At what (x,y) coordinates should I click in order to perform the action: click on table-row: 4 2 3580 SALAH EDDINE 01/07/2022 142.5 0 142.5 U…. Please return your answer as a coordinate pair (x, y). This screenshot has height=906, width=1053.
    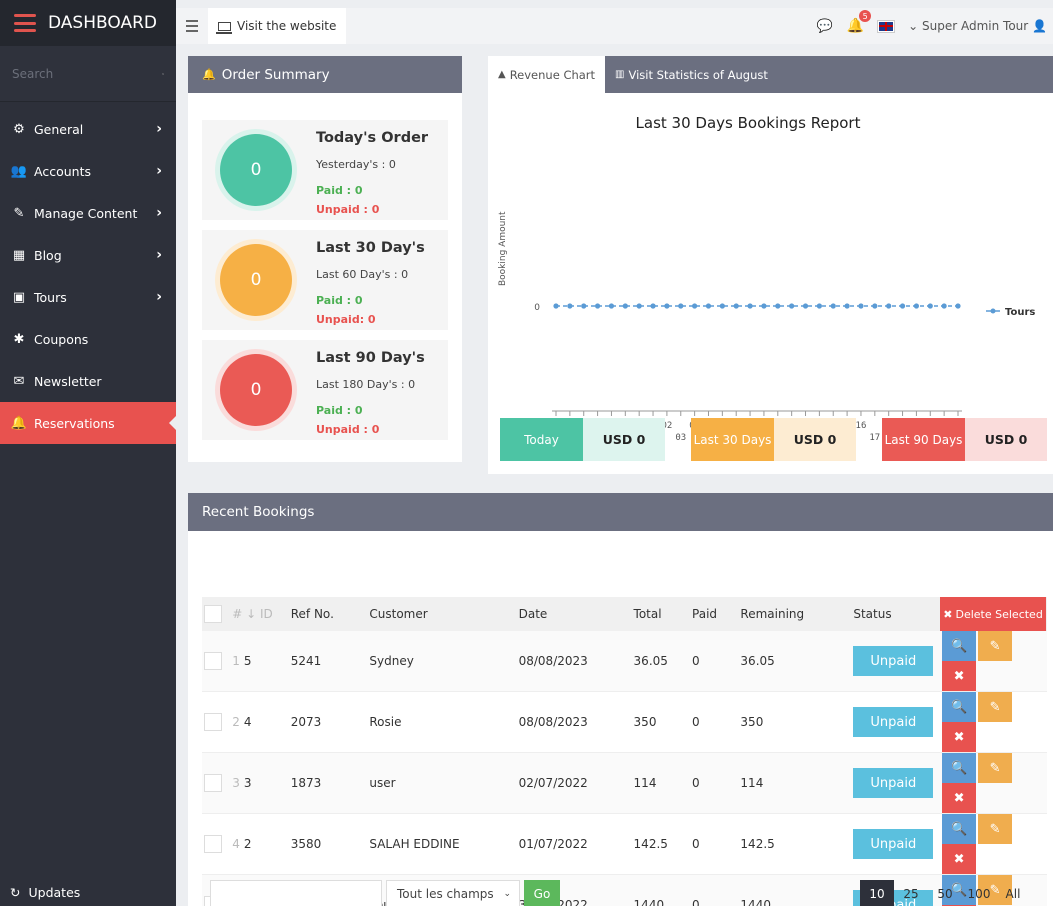
    Looking at the image, I should click on (624, 844).